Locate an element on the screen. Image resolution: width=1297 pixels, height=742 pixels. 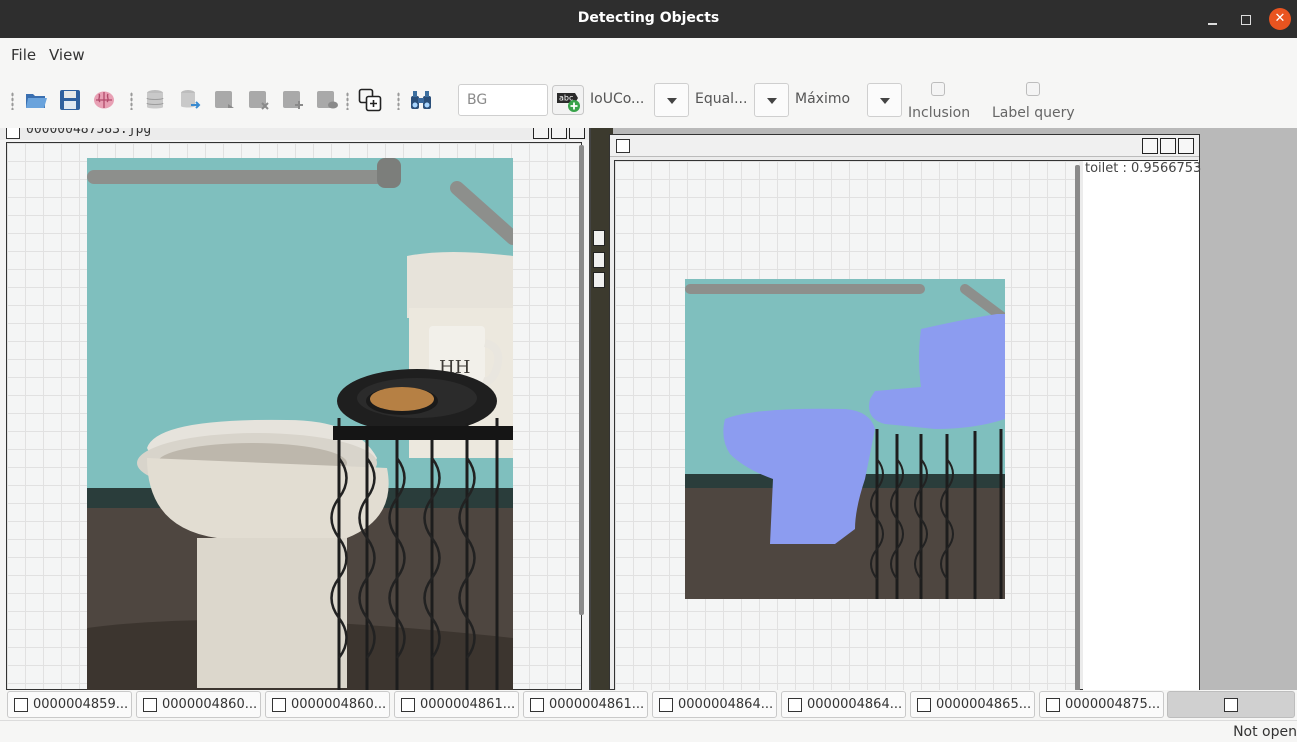
detection-list: toilet : 0.9566753 is located at coordinates (1142, 426).